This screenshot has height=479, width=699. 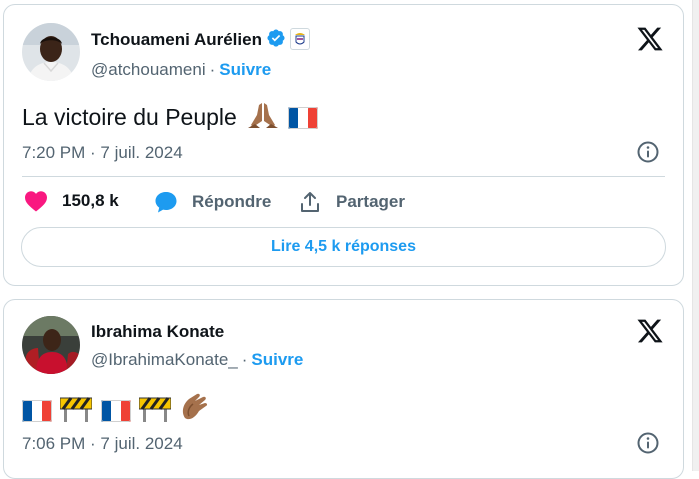 I want to click on tweet-text, so click(x=116, y=408).